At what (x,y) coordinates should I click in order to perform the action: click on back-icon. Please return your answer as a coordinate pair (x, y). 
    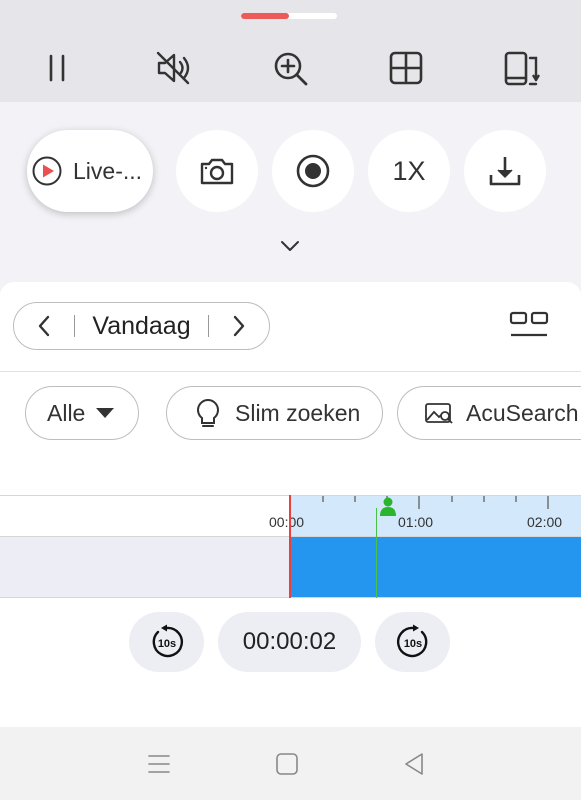
    Looking at the image, I should click on (414, 764).